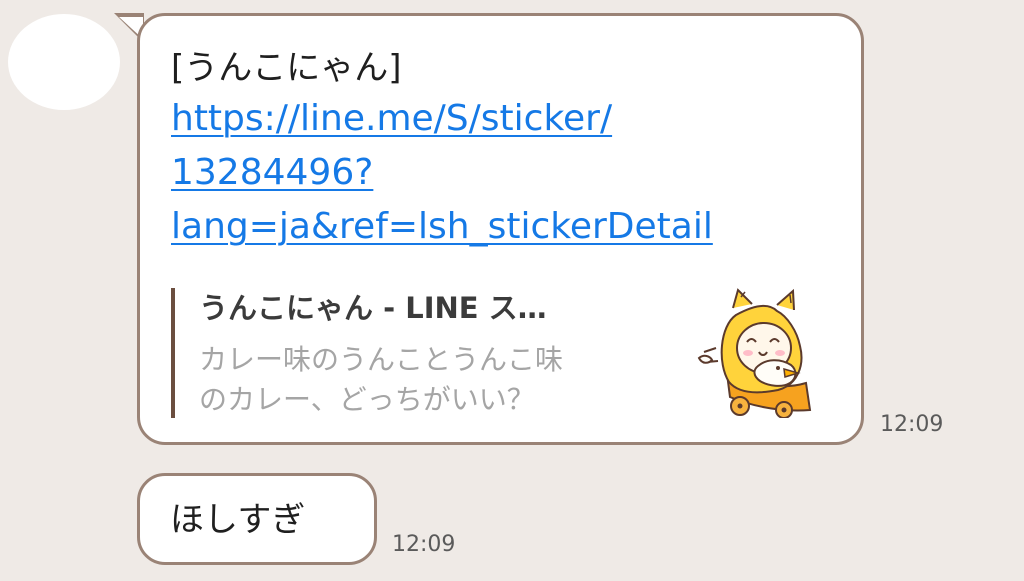 Image resolution: width=1024 pixels, height=581 pixels. What do you see at coordinates (173, 353) in the screenshot?
I see `preview-accent-bar` at bounding box center [173, 353].